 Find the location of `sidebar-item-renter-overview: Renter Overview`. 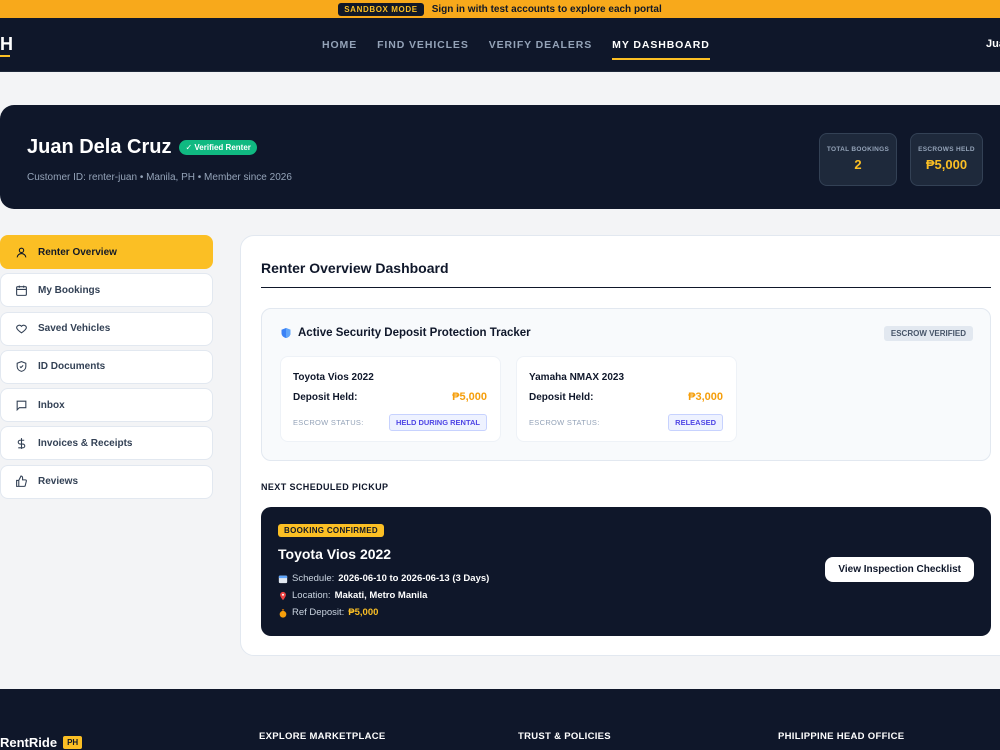

sidebar-item-renter-overview: Renter Overview is located at coordinates (106, 252).